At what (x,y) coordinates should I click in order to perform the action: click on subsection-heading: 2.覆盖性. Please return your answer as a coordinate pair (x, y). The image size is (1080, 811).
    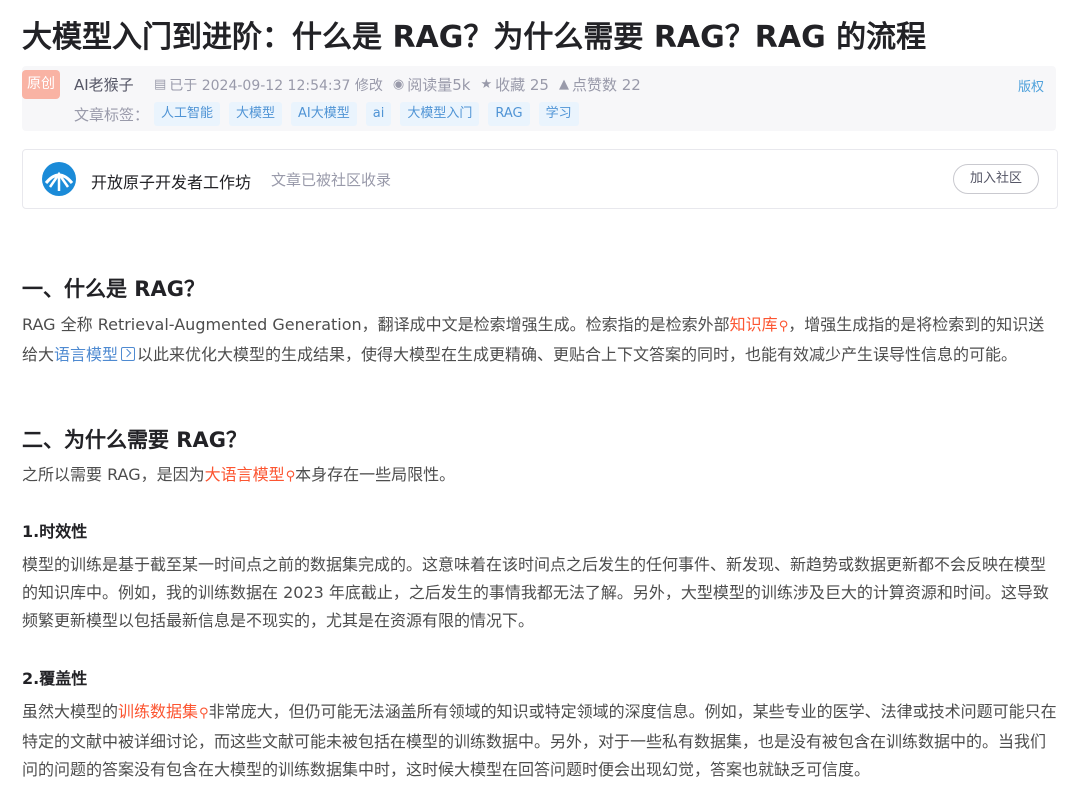
    Looking at the image, I should click on (55, 678).